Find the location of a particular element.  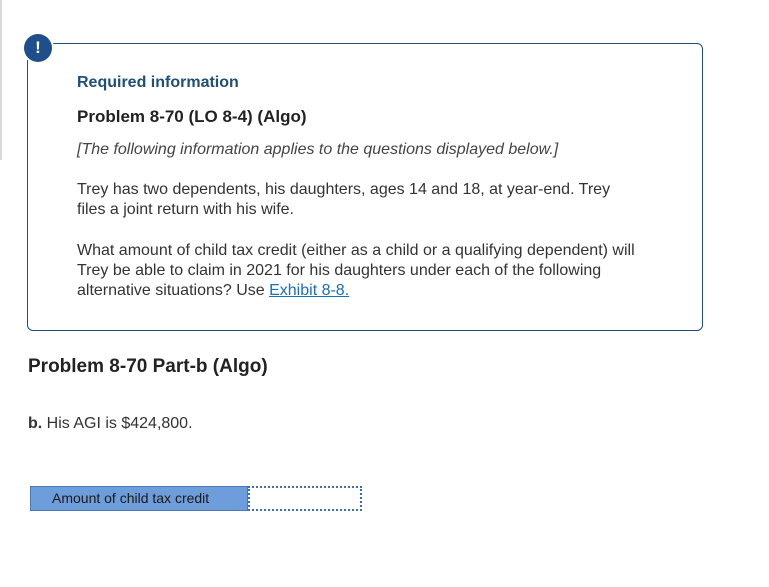

exhibit-link: Exhibit 8-8. is located at coordinates (309, 290).